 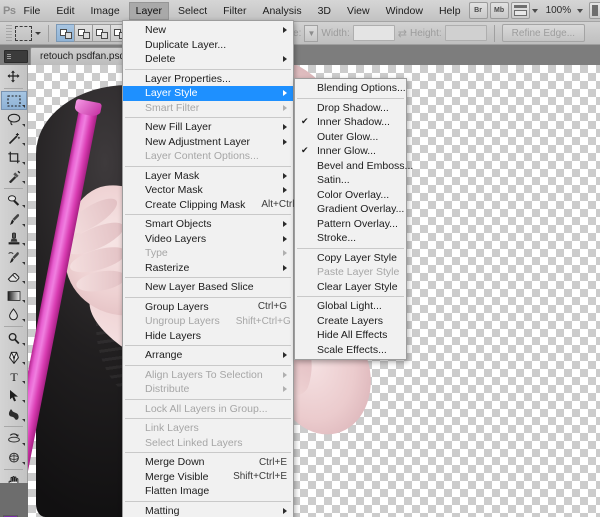 What do you see at coordinates (14, 314) in the screenshot?
I see `blur-tool` at bounding box center [14, 314].